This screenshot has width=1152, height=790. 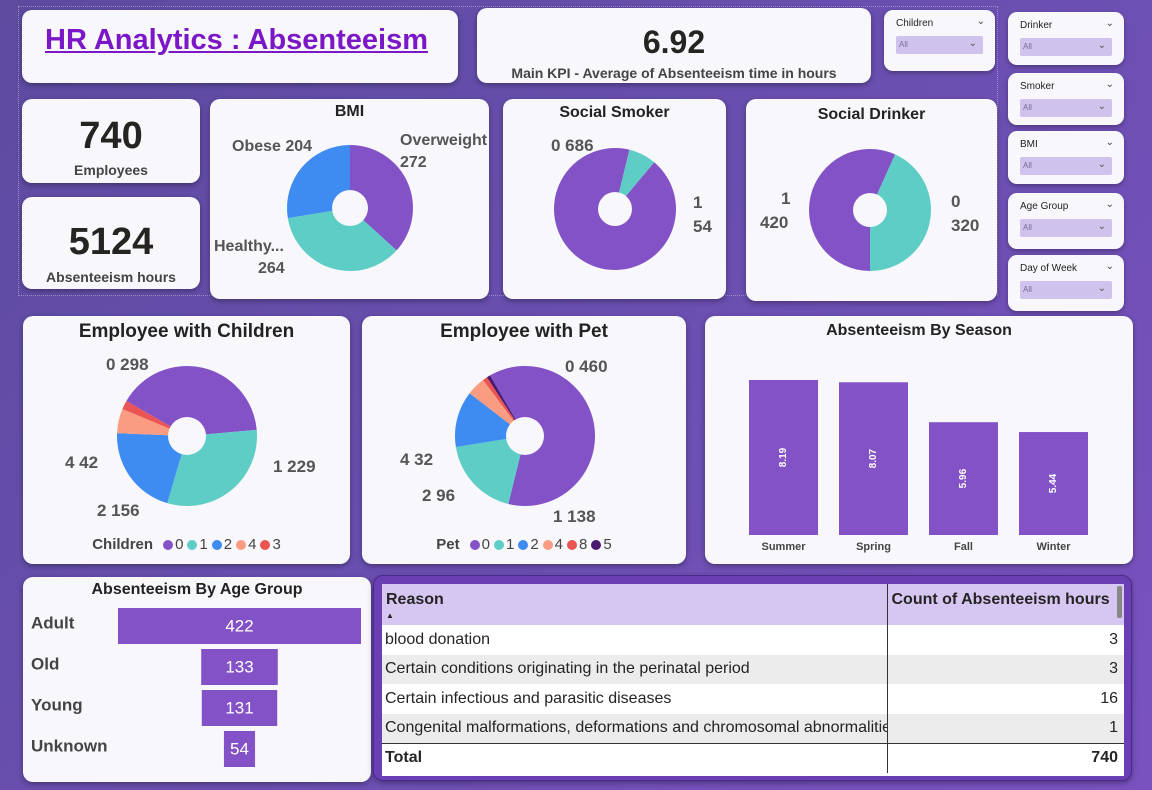 I want to click on bmi-label-overweight: Overweight, so click(x=444, y=140).